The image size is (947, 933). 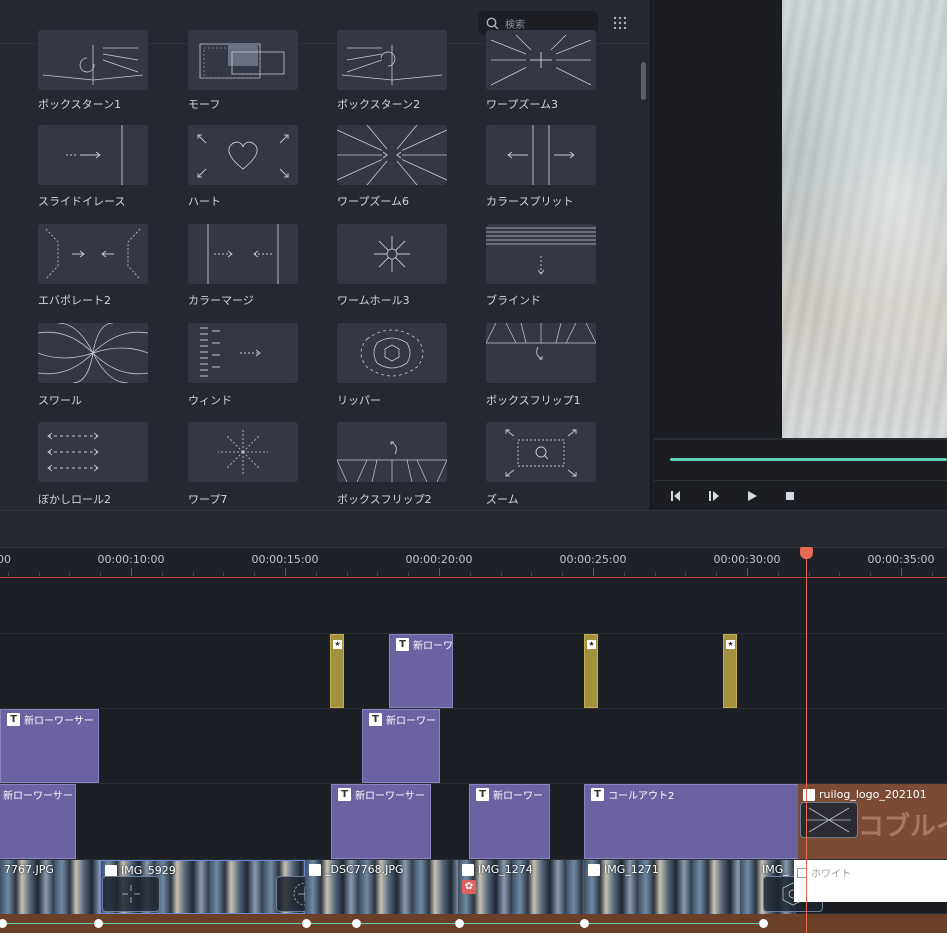 What do you see at coordinates (513, 300) in the screenshot?
I see `transition-label: ブラインド` at bounding box center [513, 300].